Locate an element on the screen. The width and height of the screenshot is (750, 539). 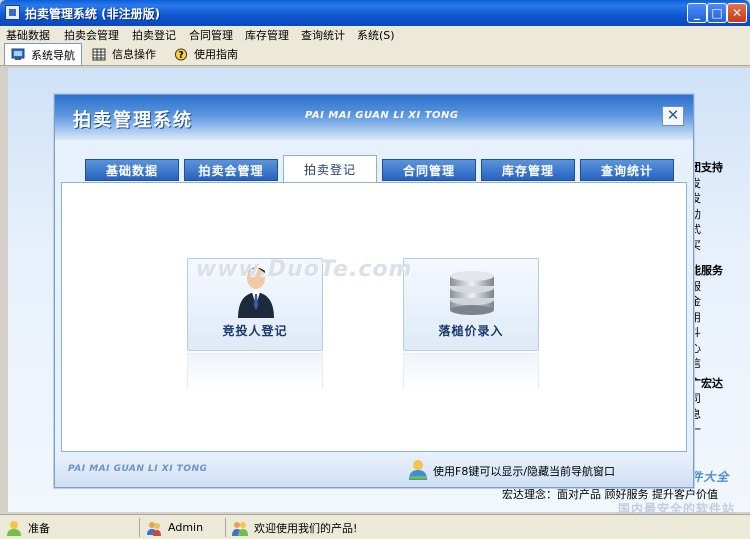
bg-line: 团支持 is located at coordinates (706, 167).